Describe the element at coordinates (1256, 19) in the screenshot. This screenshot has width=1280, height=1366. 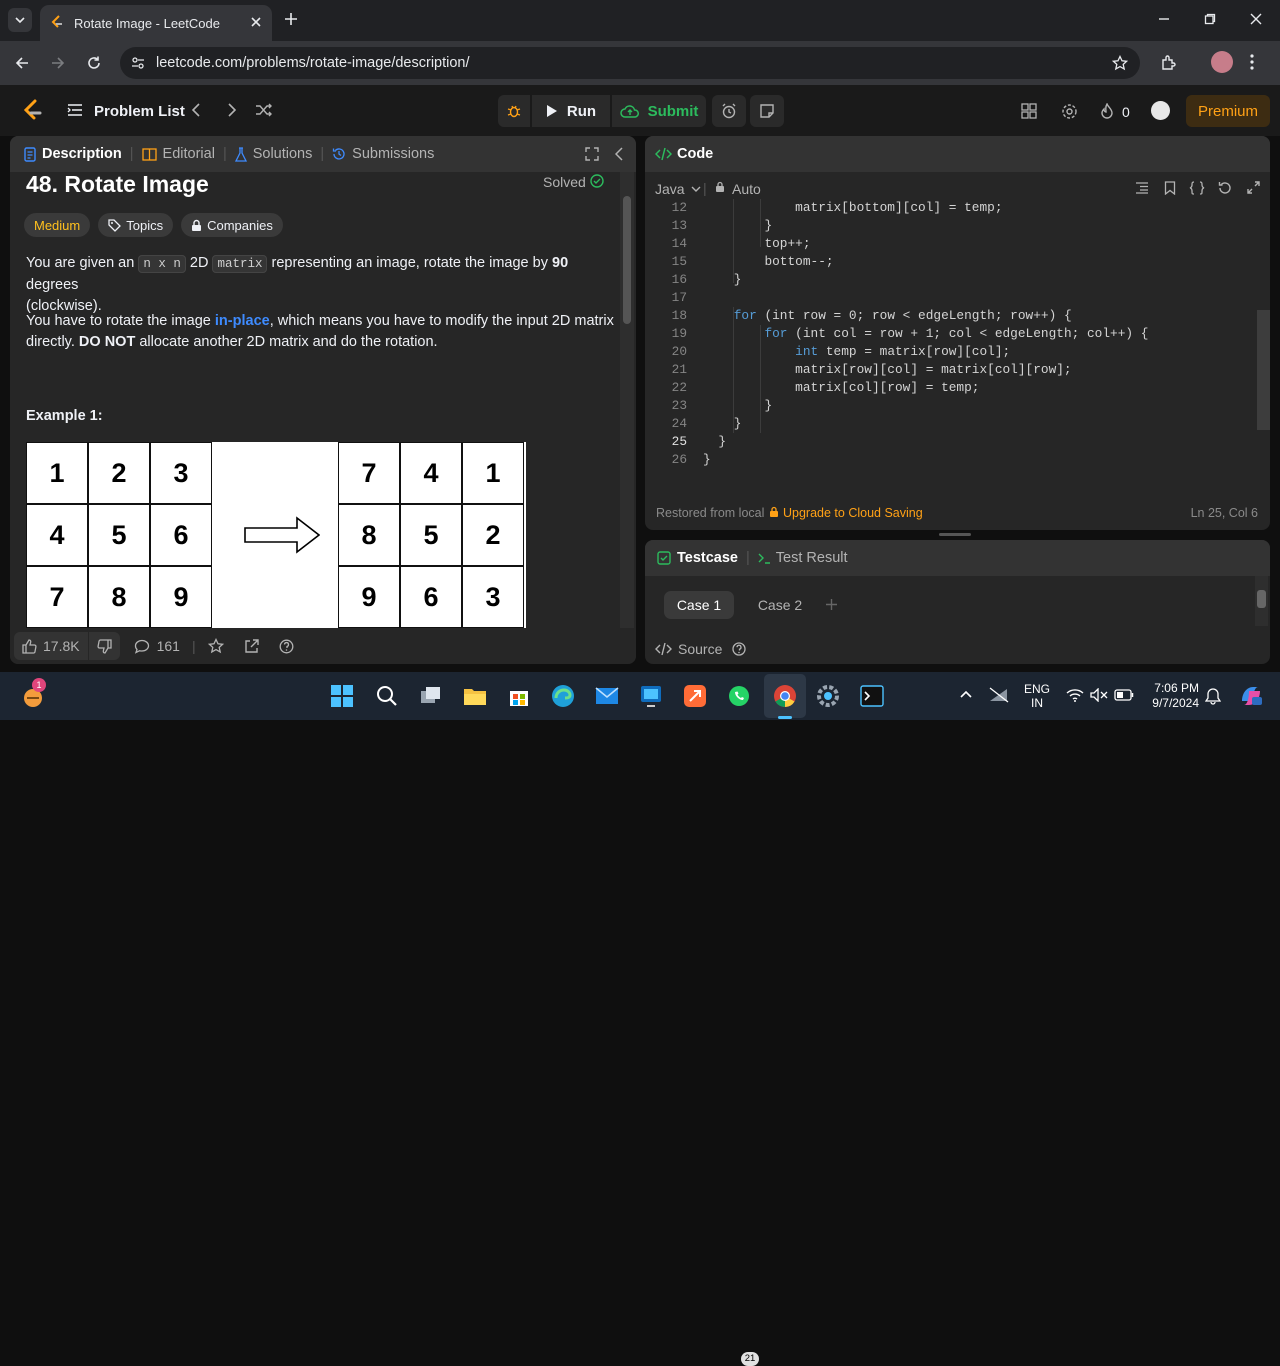
I see `close-window-icon` at that location.